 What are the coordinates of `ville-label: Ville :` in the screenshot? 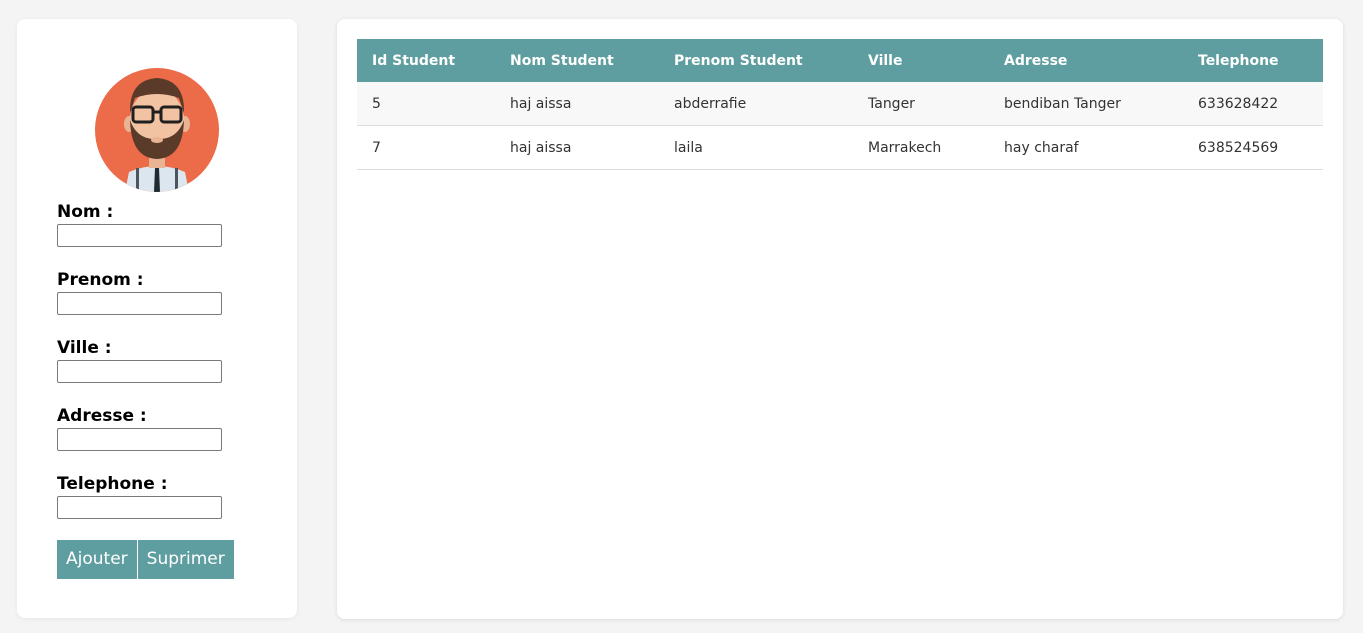 It's located at (84, 348).